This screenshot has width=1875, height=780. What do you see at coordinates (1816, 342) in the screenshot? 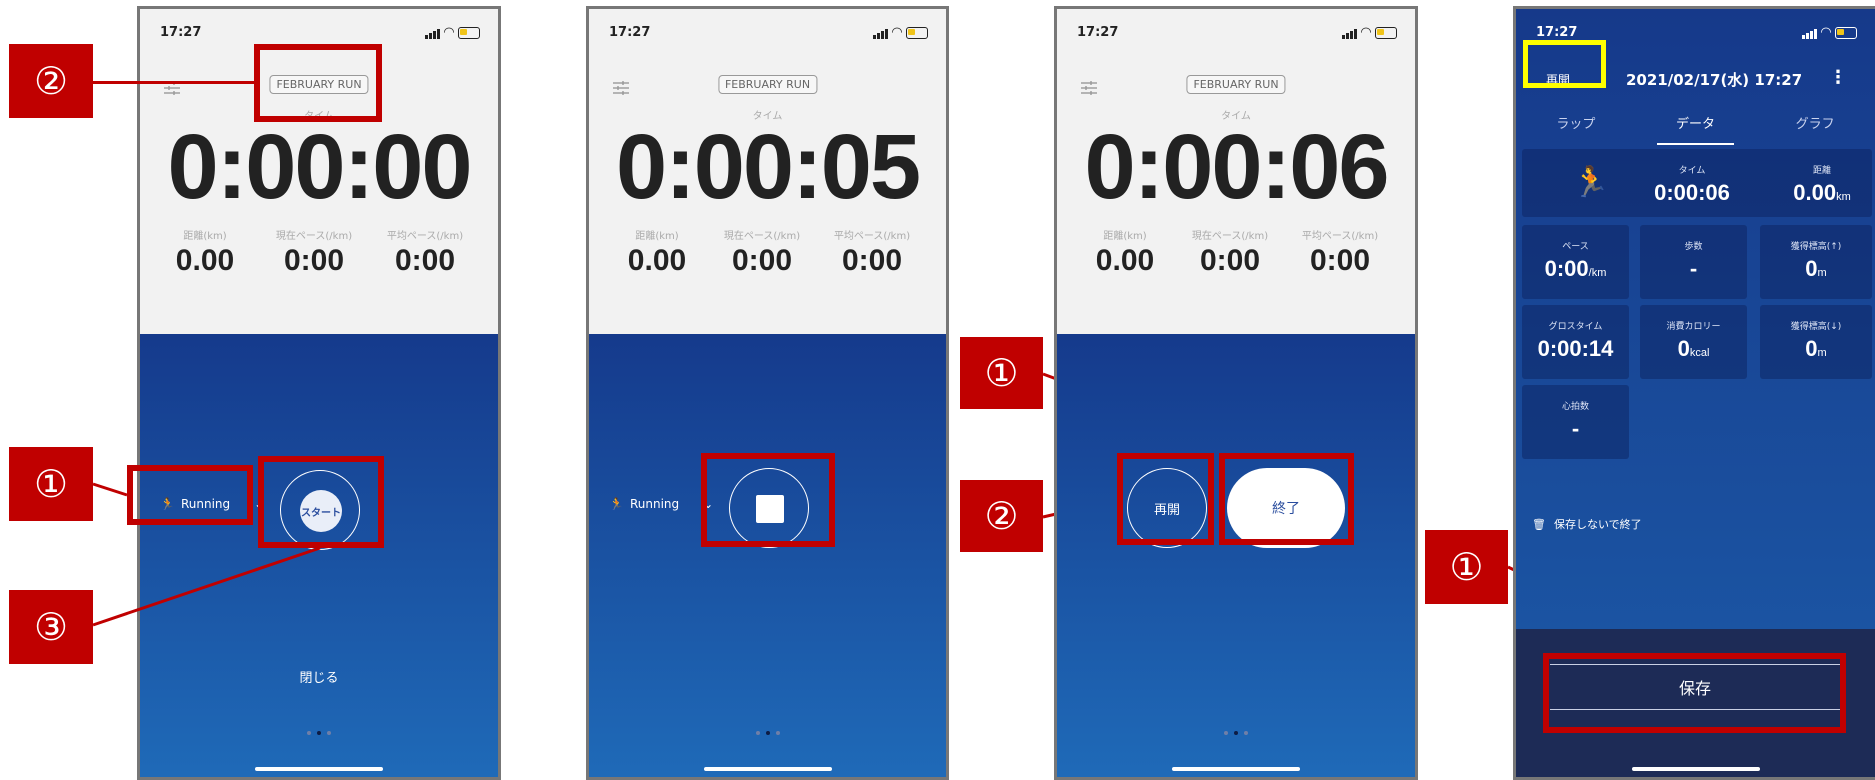
I see `stat-card-elevation-loss: 獲得標高(↓) 0m` at bounding box center [1816, 342].